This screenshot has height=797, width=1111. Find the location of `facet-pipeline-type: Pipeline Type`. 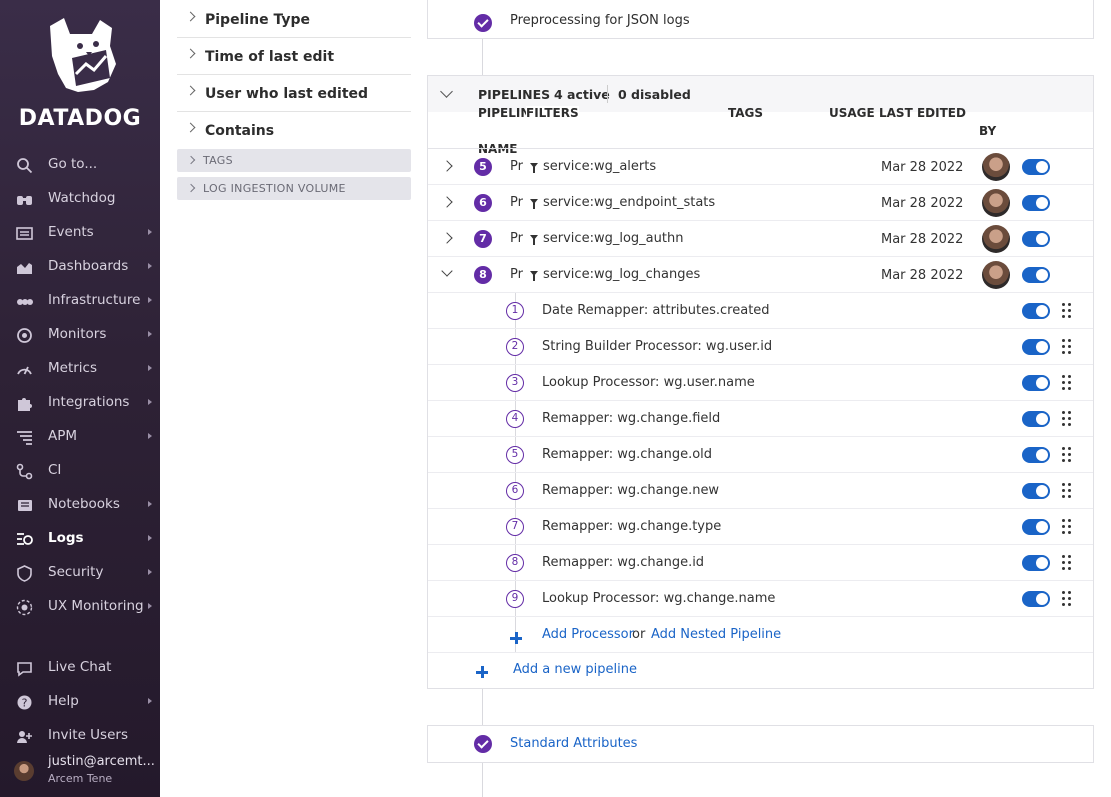

facet-pipeline-type: Pipeline Type is located at coordinates (294, 19).